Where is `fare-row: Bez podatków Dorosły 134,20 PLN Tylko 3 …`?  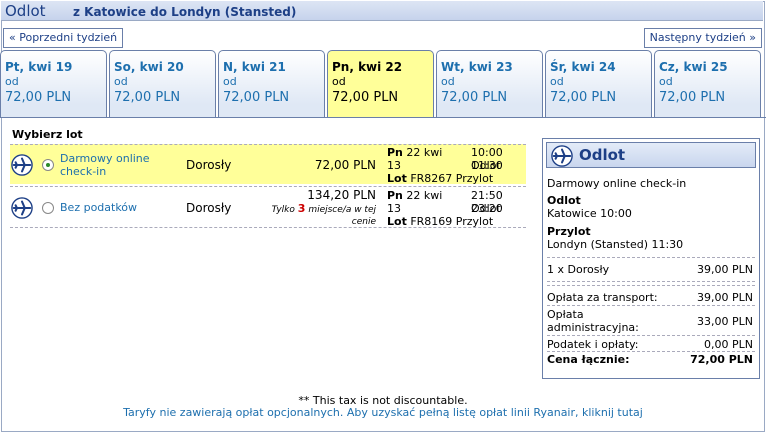 fare-row: Bez podatków Dorosły 134,20 PLN Tylko 3 … is located at coordinates (268, 207).